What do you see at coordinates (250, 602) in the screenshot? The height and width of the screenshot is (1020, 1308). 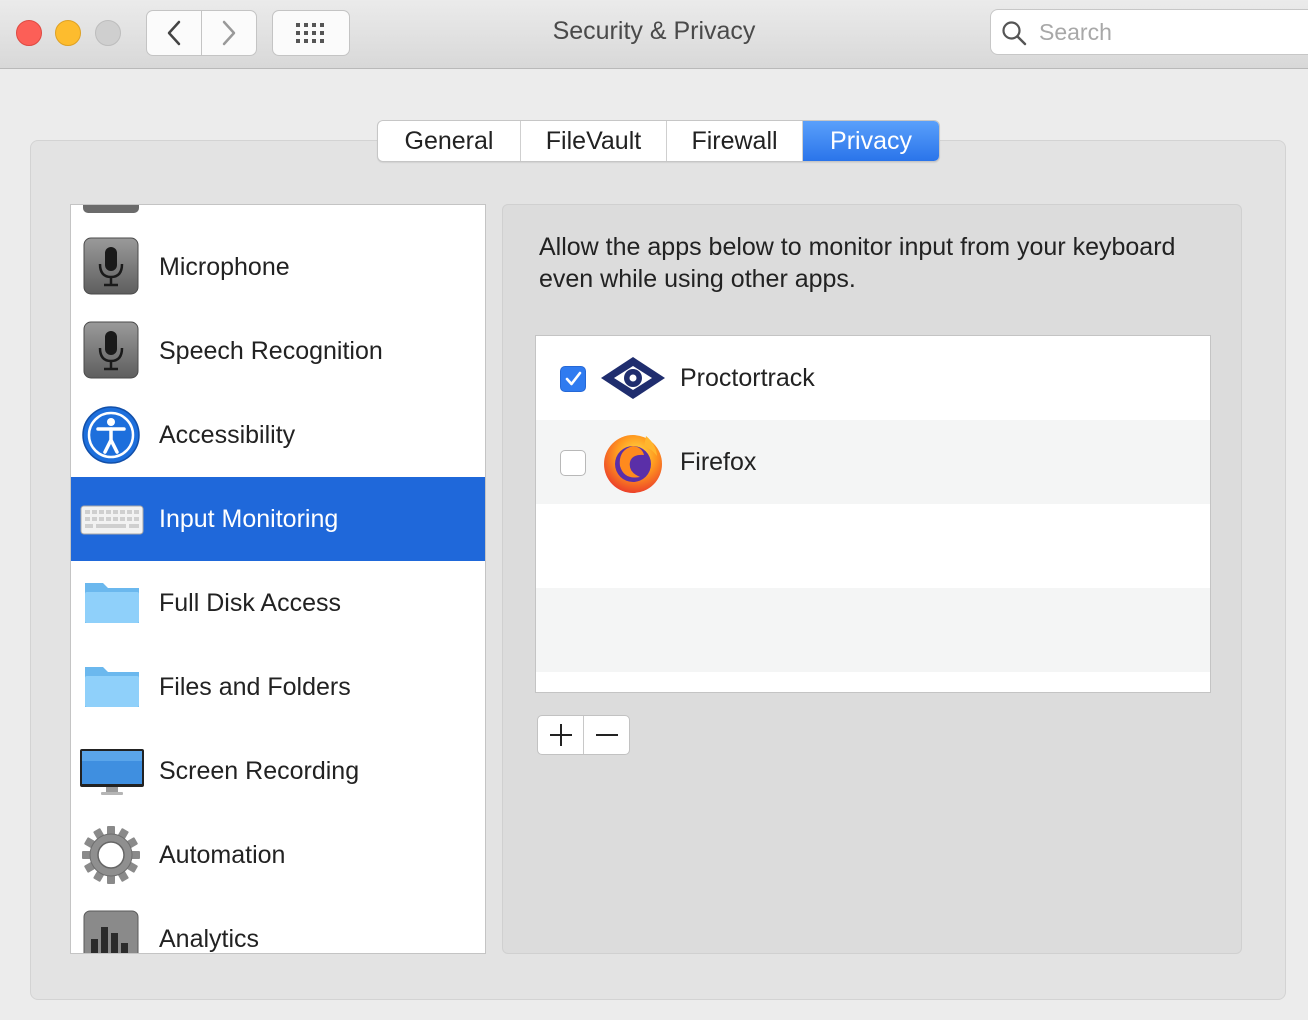 I see `sidebar-item-label: Full Disk Access` at bounding box center [250, 602].